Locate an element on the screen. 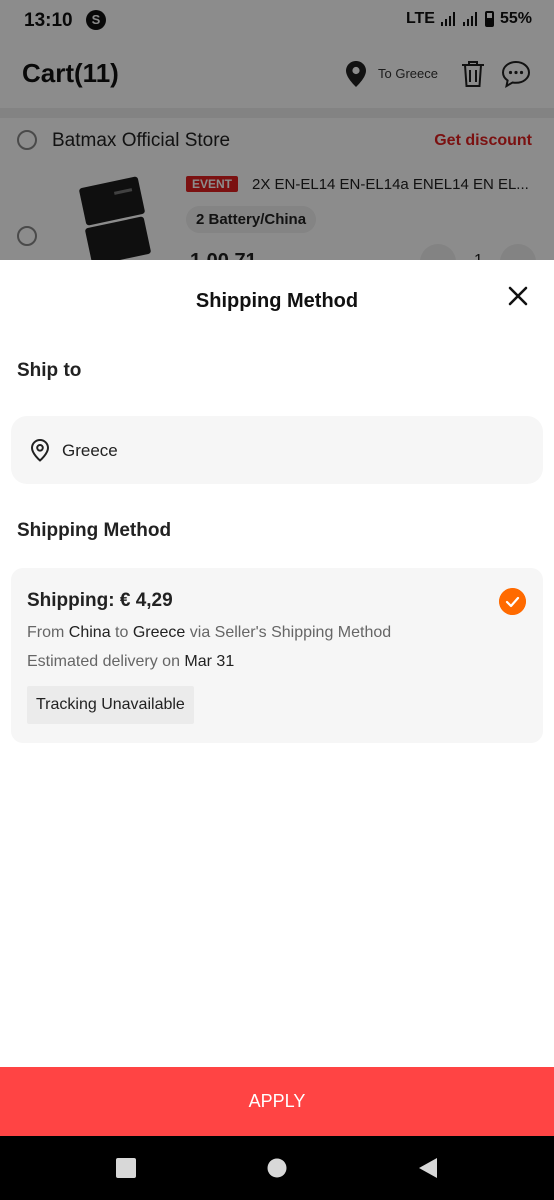  route-origin: China is located at coordinates (89, 632).